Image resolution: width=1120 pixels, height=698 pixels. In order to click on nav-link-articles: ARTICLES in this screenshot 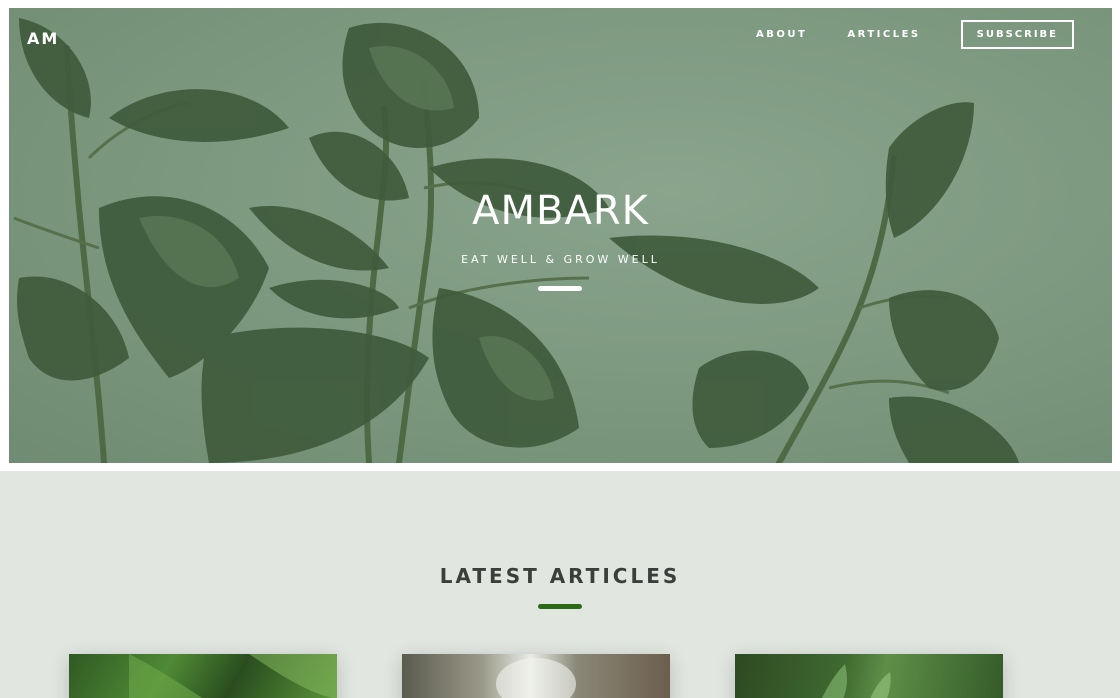, I will do `click(883, 34)`.